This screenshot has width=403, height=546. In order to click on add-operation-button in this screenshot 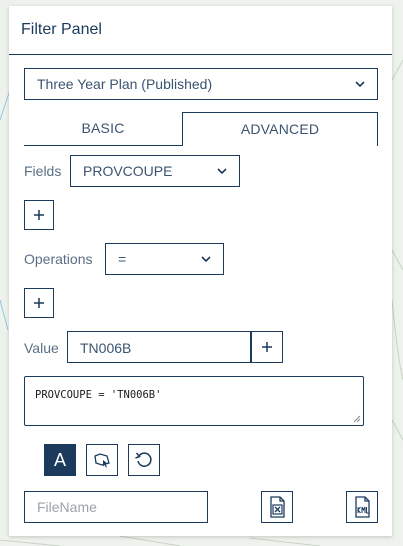, I will do `click(39, 303)`.